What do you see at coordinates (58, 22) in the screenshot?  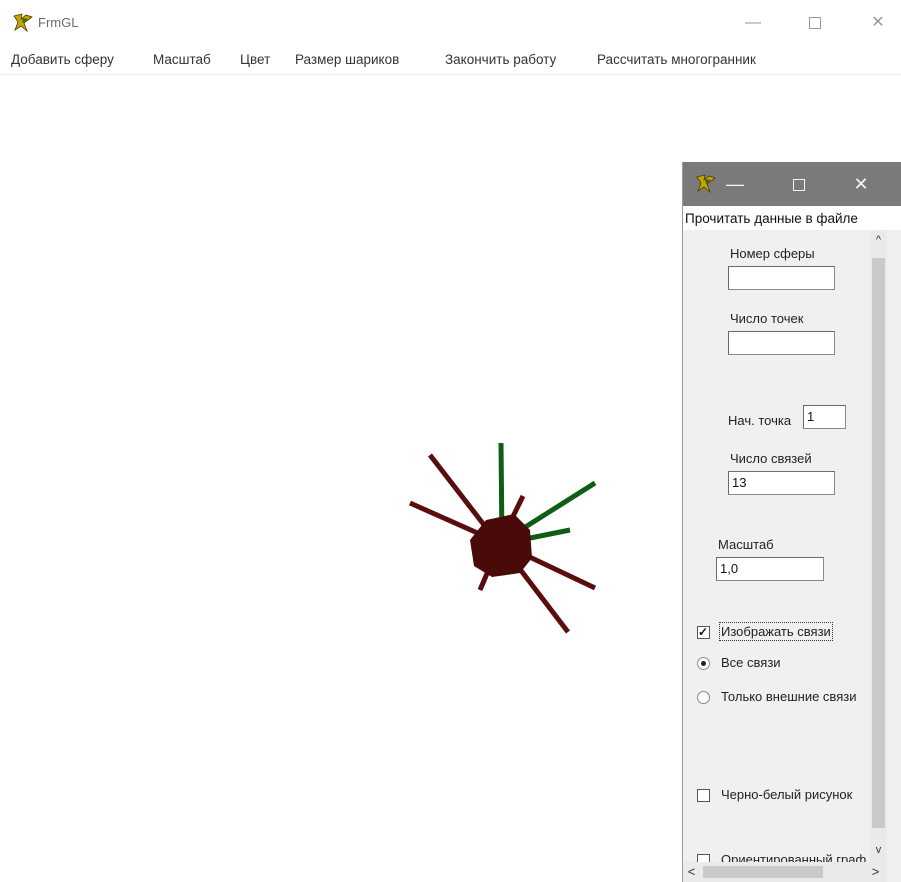 I see `window-title: FrmGL` at bounding box center [58, 22].